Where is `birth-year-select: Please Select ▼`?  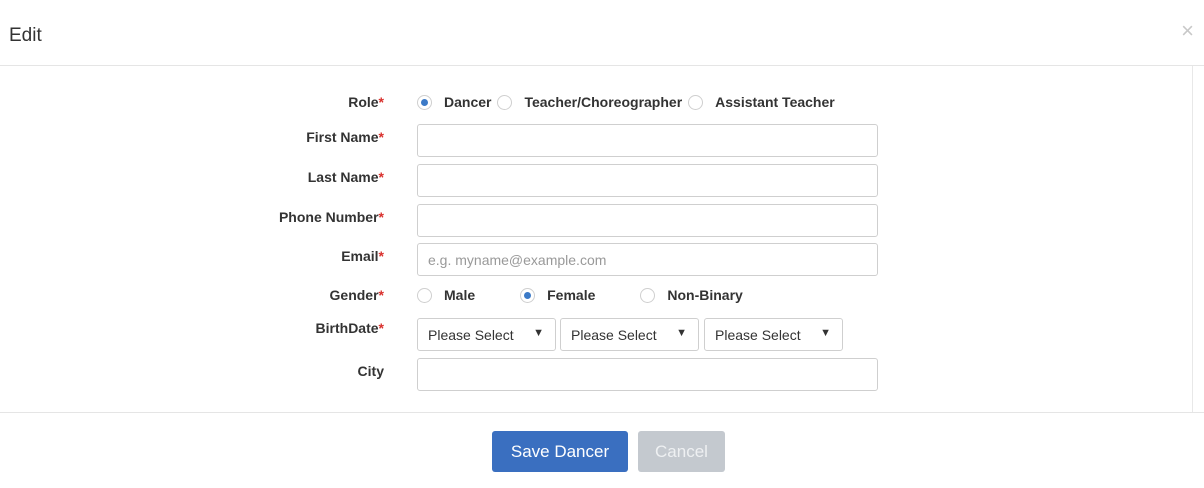 birth-year-select: Please Select ▼ is located at coordinates (773, 334).